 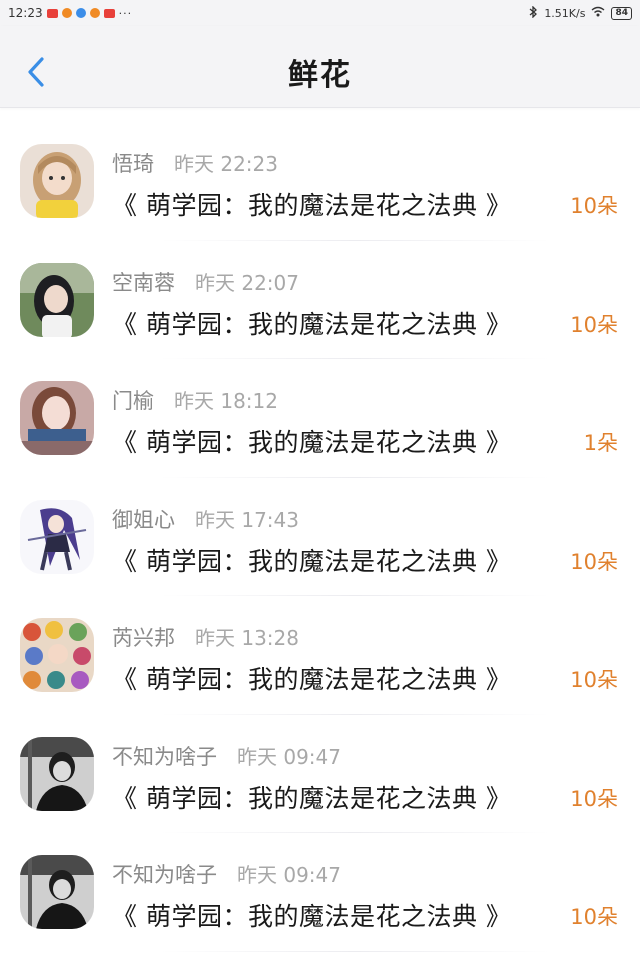 I want to click on girl-dark-hair-avatar, so click(x=57, y=299).